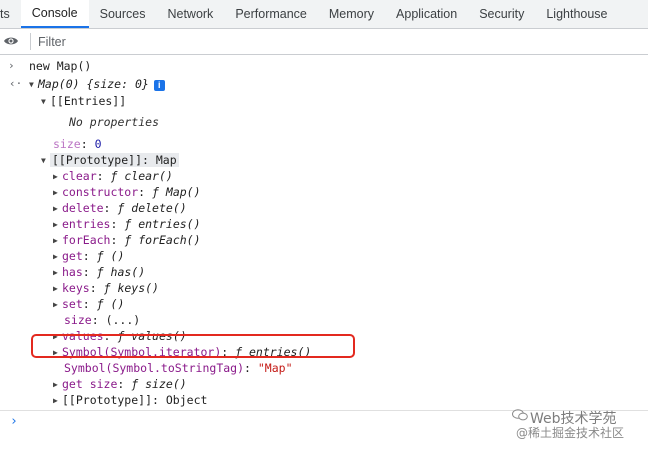 Image resolution: width=648 pixels, height=451 pixels. I want to click on tree-entries: ▼ [[Entries]], so click(83, 101).